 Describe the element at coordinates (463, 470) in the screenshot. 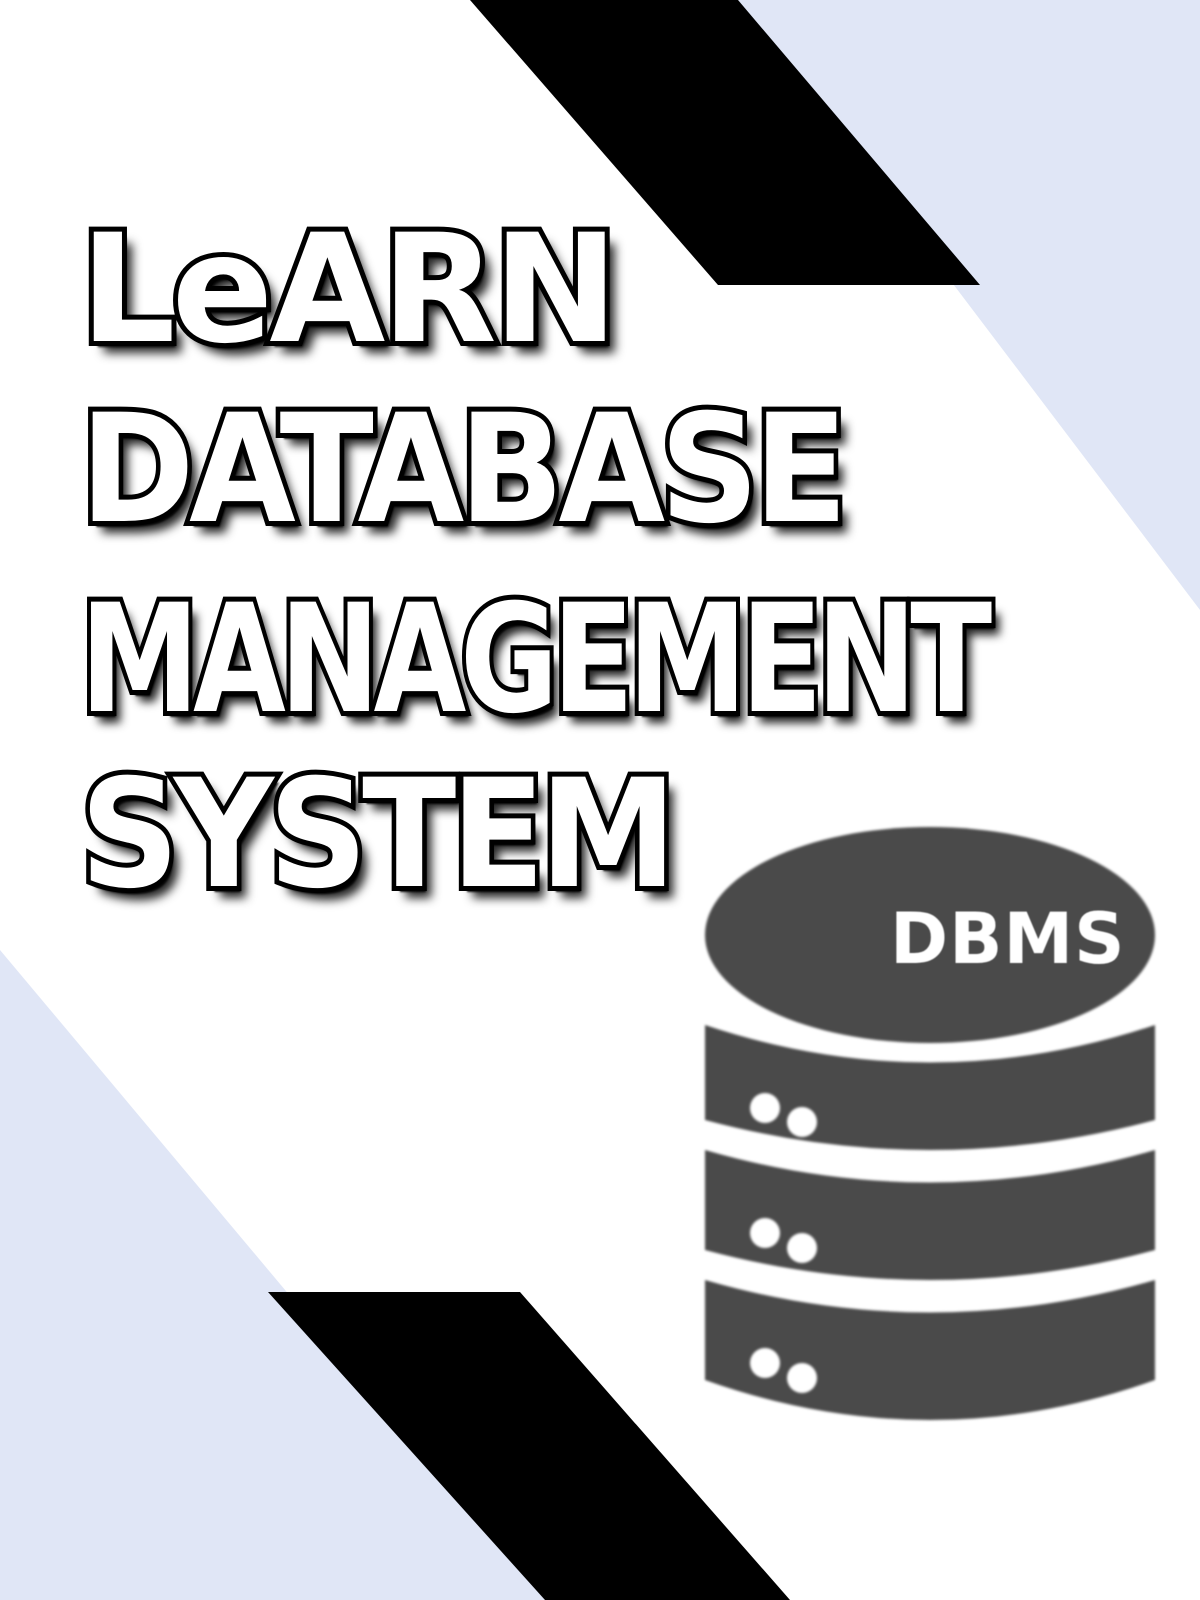

I see `title-line-database: DATABASE` at that location.